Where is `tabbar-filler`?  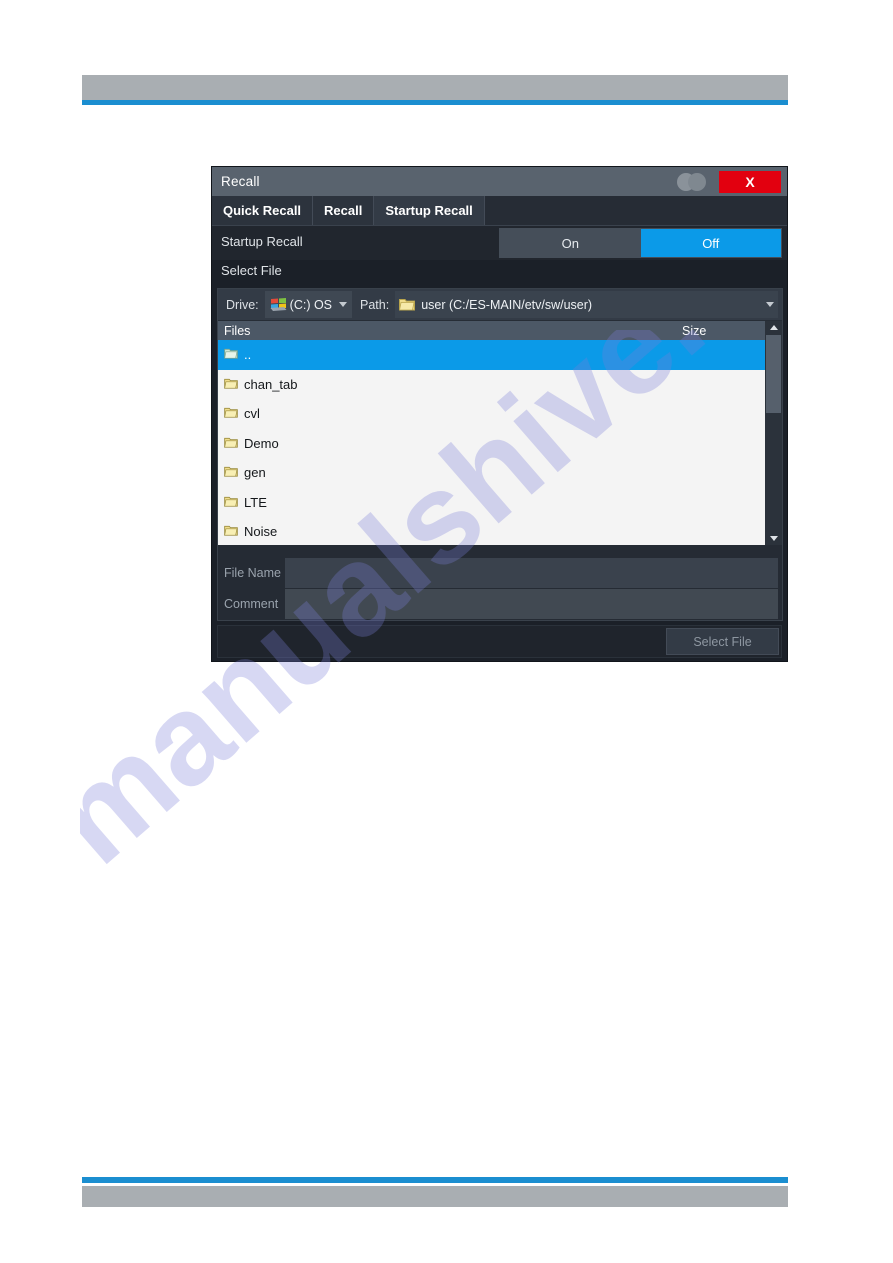 tabbar-filler is located at coordinates (635, 210).